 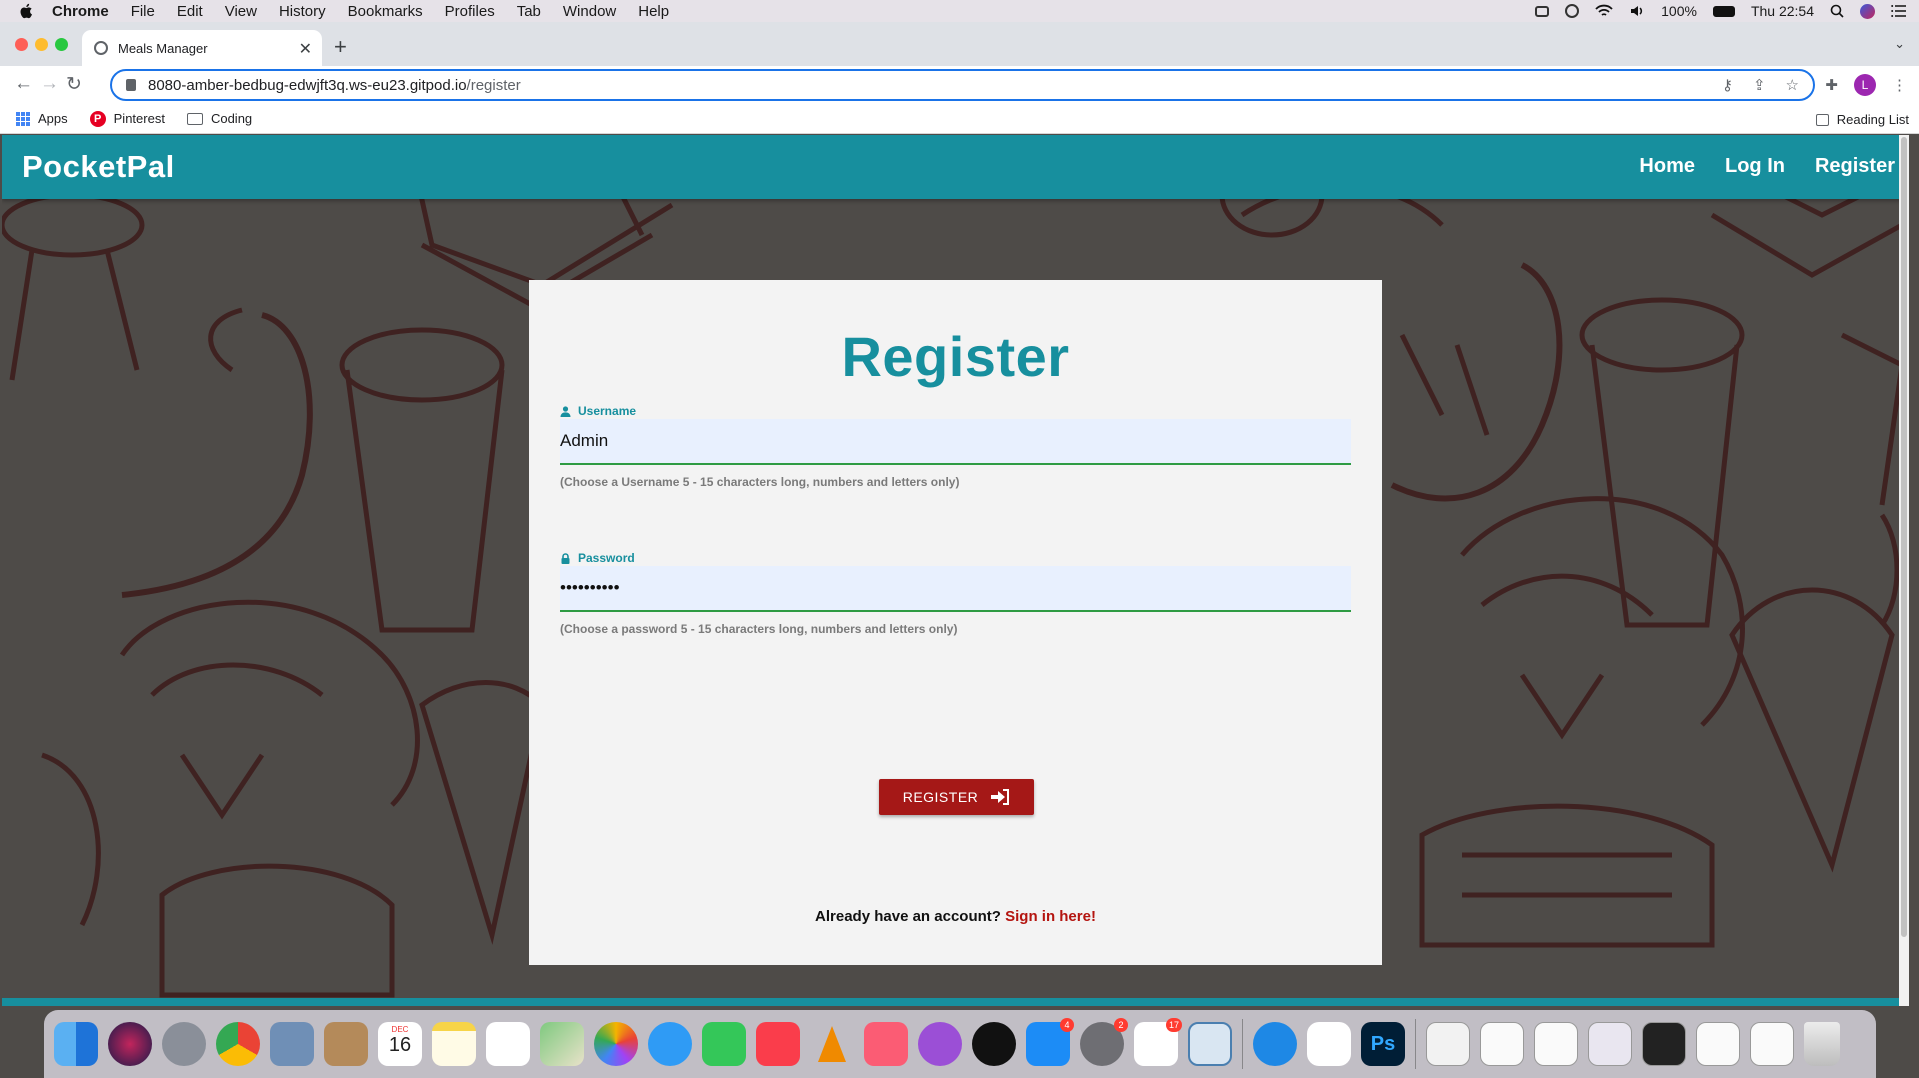 I want to click on finder-icon, so click(x=76, y=1044).